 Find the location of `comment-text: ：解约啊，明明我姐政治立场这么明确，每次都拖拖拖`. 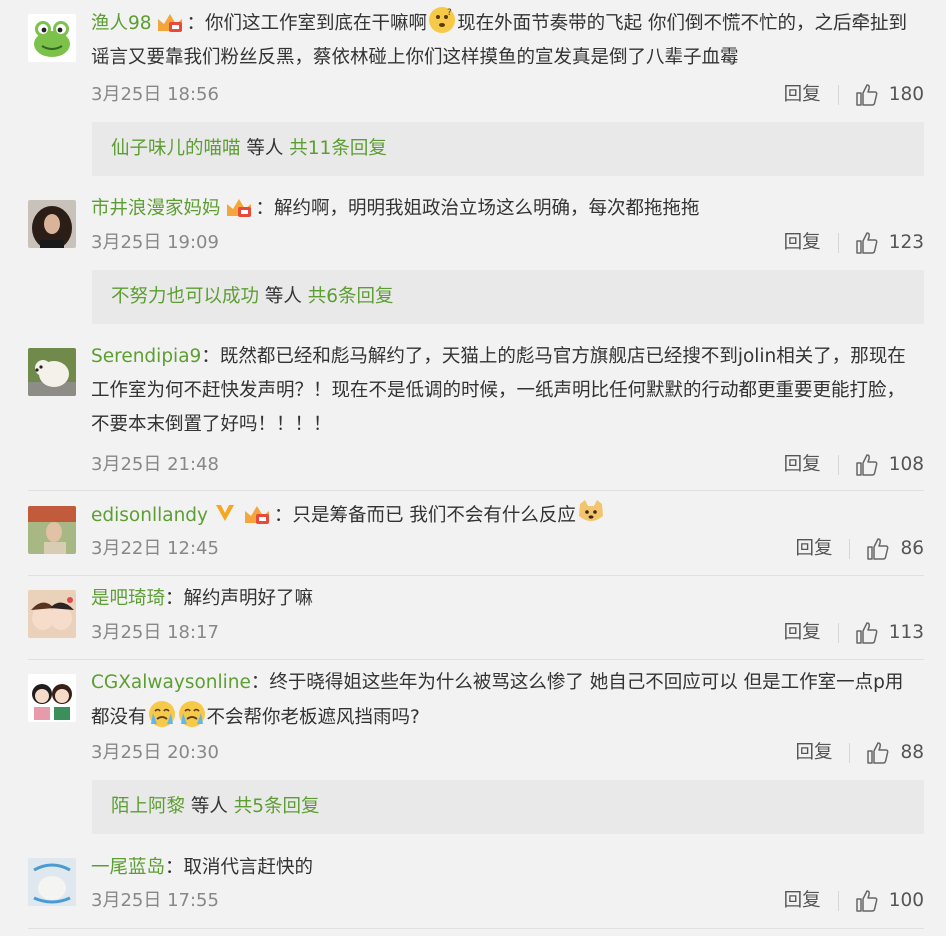

comment-text: ：解约啊，明明我姐政治立场这么明确，每次都拖拖拖 is located at coordinates (477, 208).